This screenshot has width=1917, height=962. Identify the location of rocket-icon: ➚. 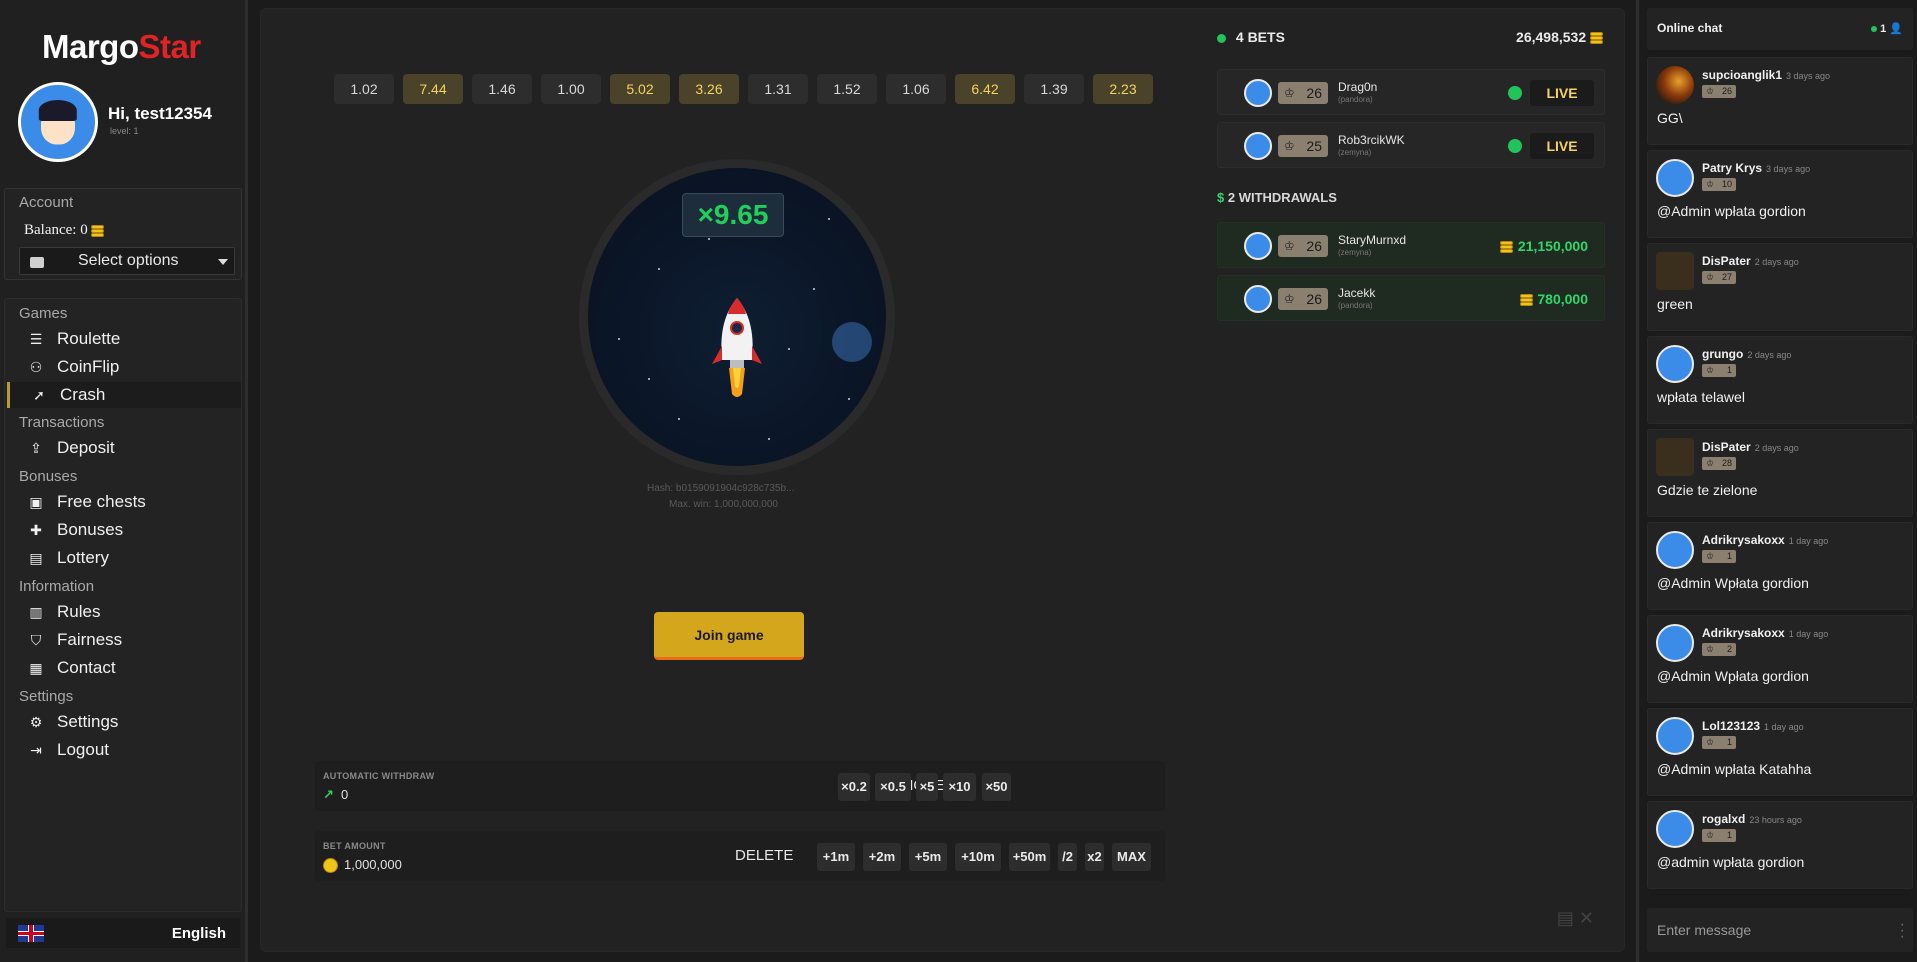
(39, 395).